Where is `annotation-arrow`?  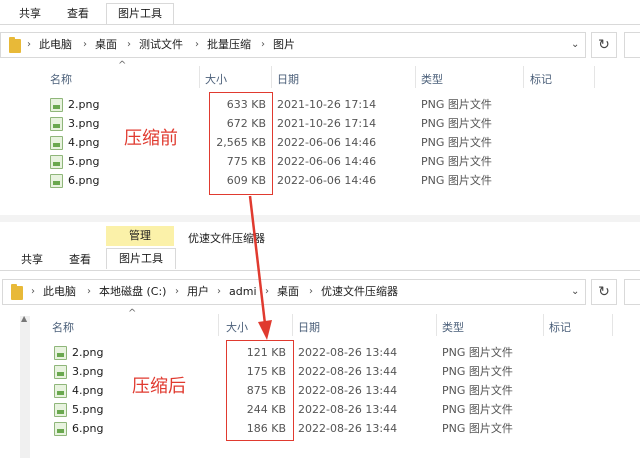 annotation-arrow is located at coordinates (260, 267).